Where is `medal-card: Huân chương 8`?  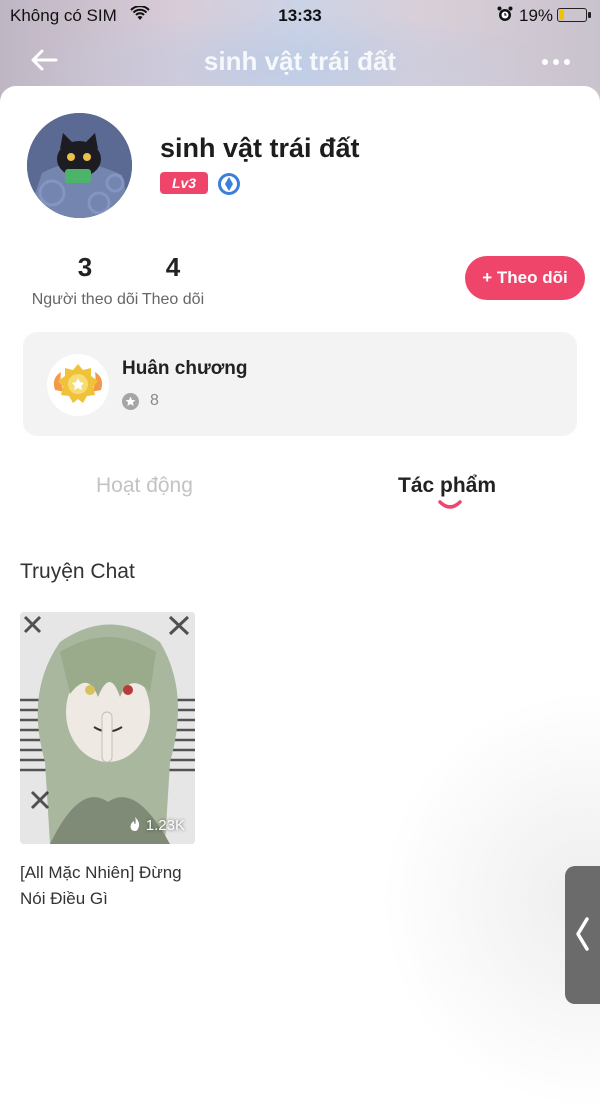
medal-card: Huân chương 8 is located at coordinates (300, 384).